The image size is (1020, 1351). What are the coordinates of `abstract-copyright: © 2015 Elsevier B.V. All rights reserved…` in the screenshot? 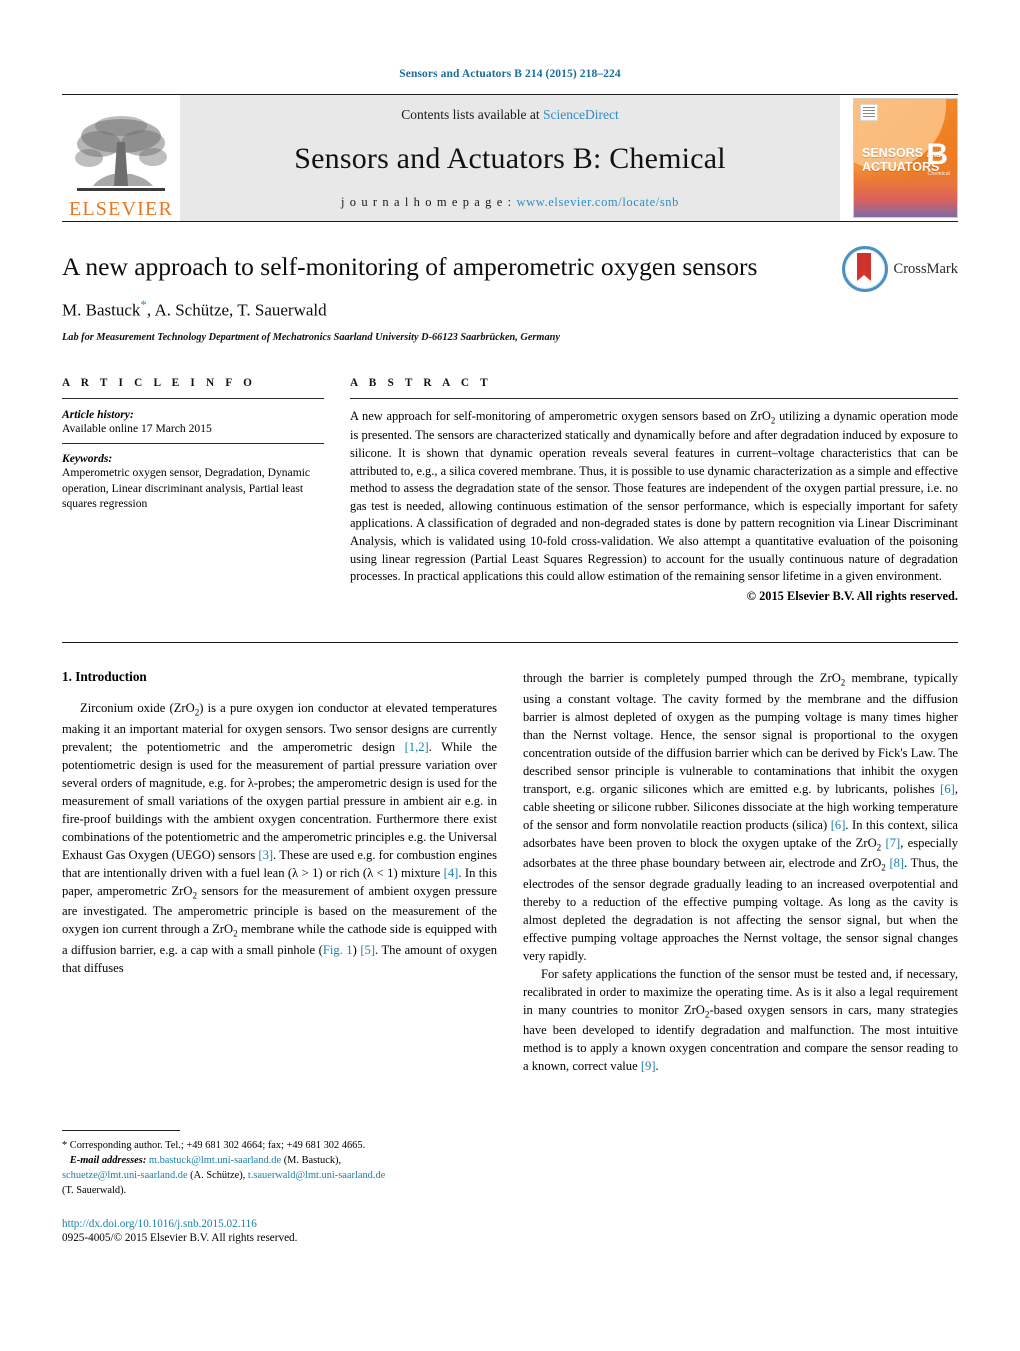 It's located at (852, 595).